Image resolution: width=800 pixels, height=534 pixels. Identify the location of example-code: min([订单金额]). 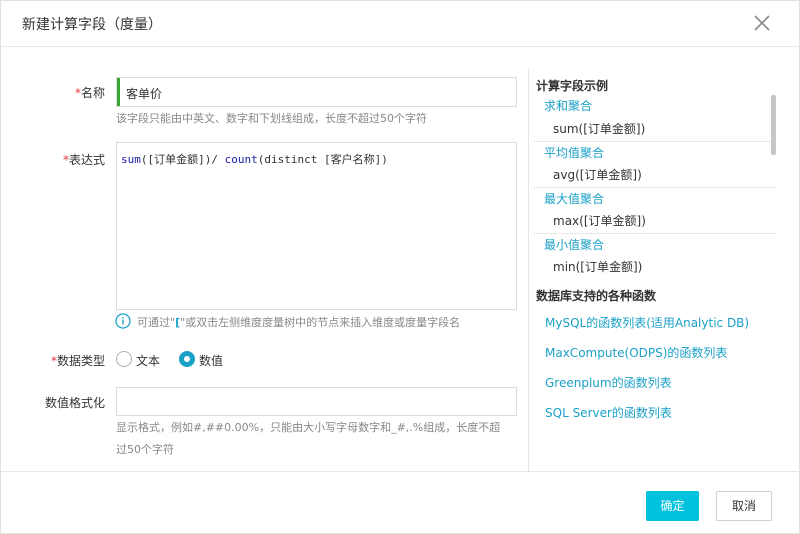
(655, 267).